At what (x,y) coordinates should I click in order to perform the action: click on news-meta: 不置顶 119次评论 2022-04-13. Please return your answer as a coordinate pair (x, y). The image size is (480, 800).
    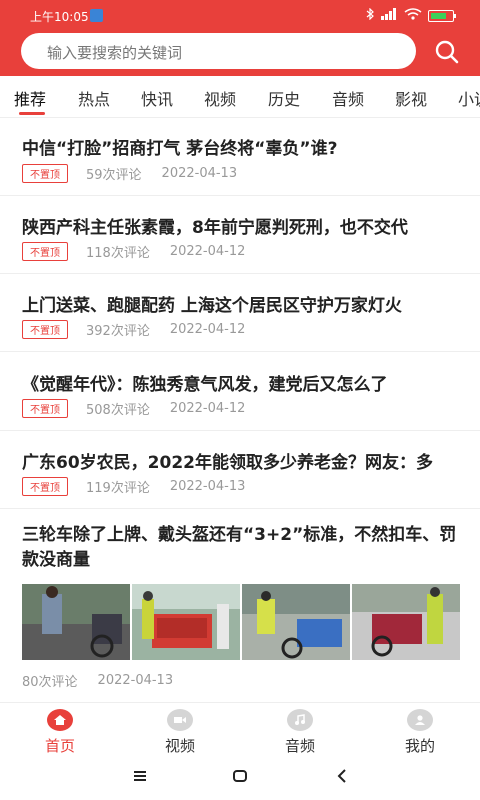
    Looking at the image, I should click on (133, 486).